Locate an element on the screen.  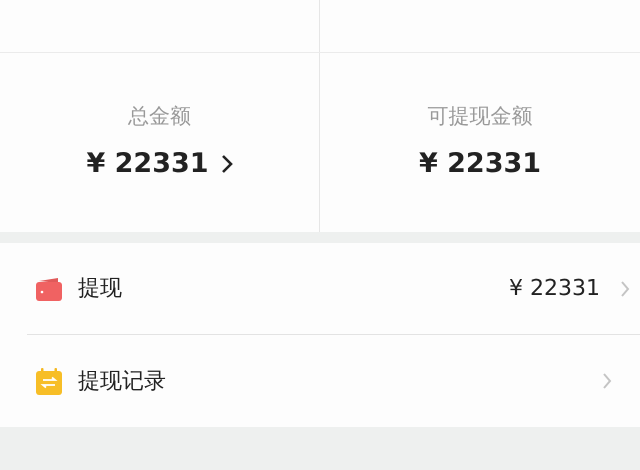
menu-label: 提现 is located at coordinates (100, 289).